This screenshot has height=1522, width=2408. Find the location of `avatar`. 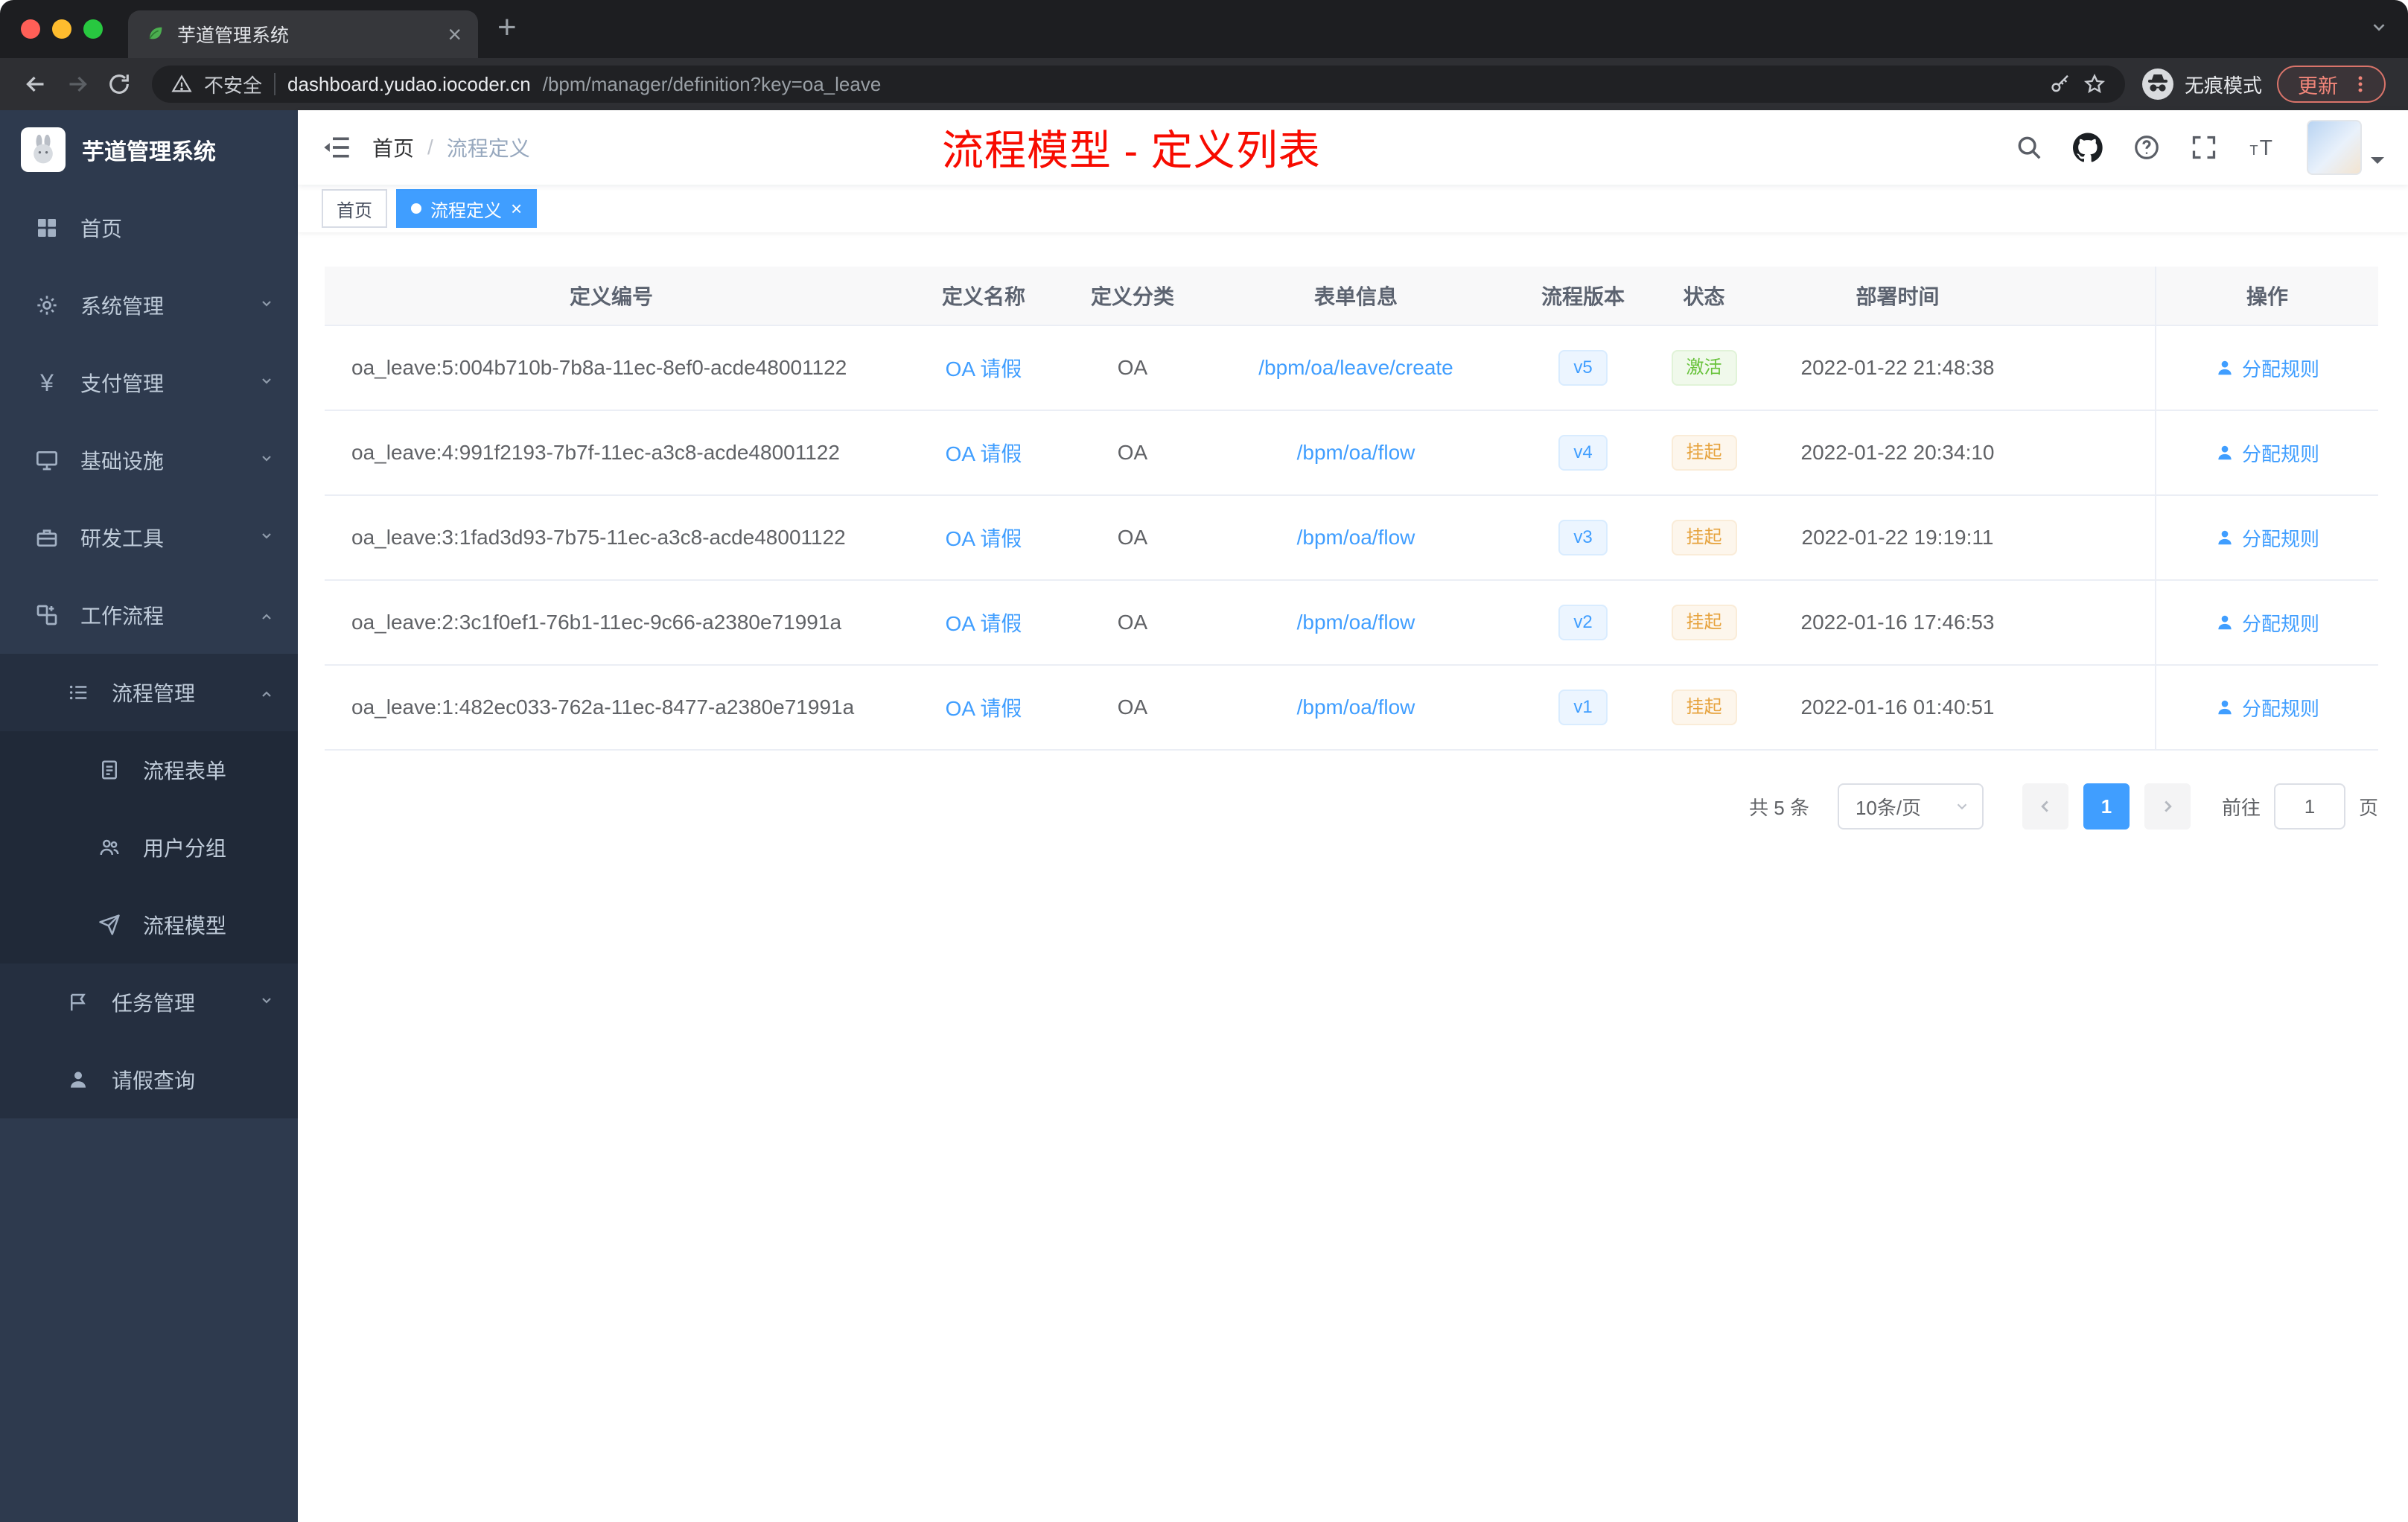

avatar is located at coordinates (2334, 147).